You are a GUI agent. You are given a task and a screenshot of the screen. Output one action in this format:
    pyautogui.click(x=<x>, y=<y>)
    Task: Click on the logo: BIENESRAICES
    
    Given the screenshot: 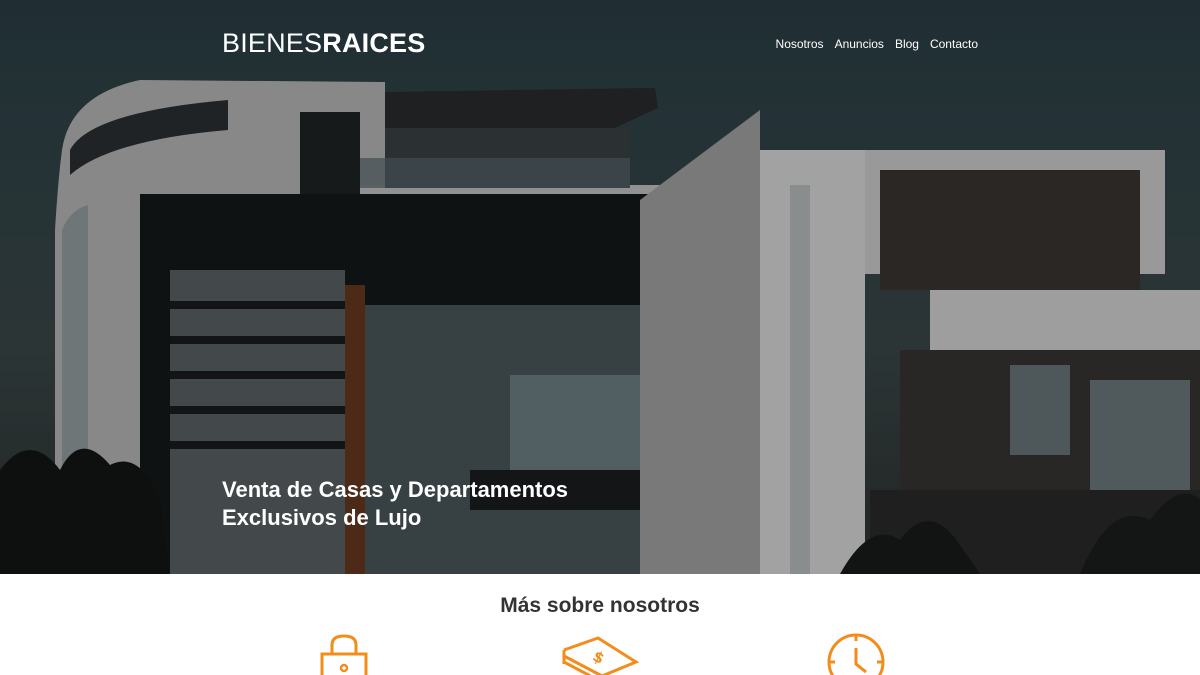 What is the action you would take?
    pyautogui.click(x=323, y=43)
    